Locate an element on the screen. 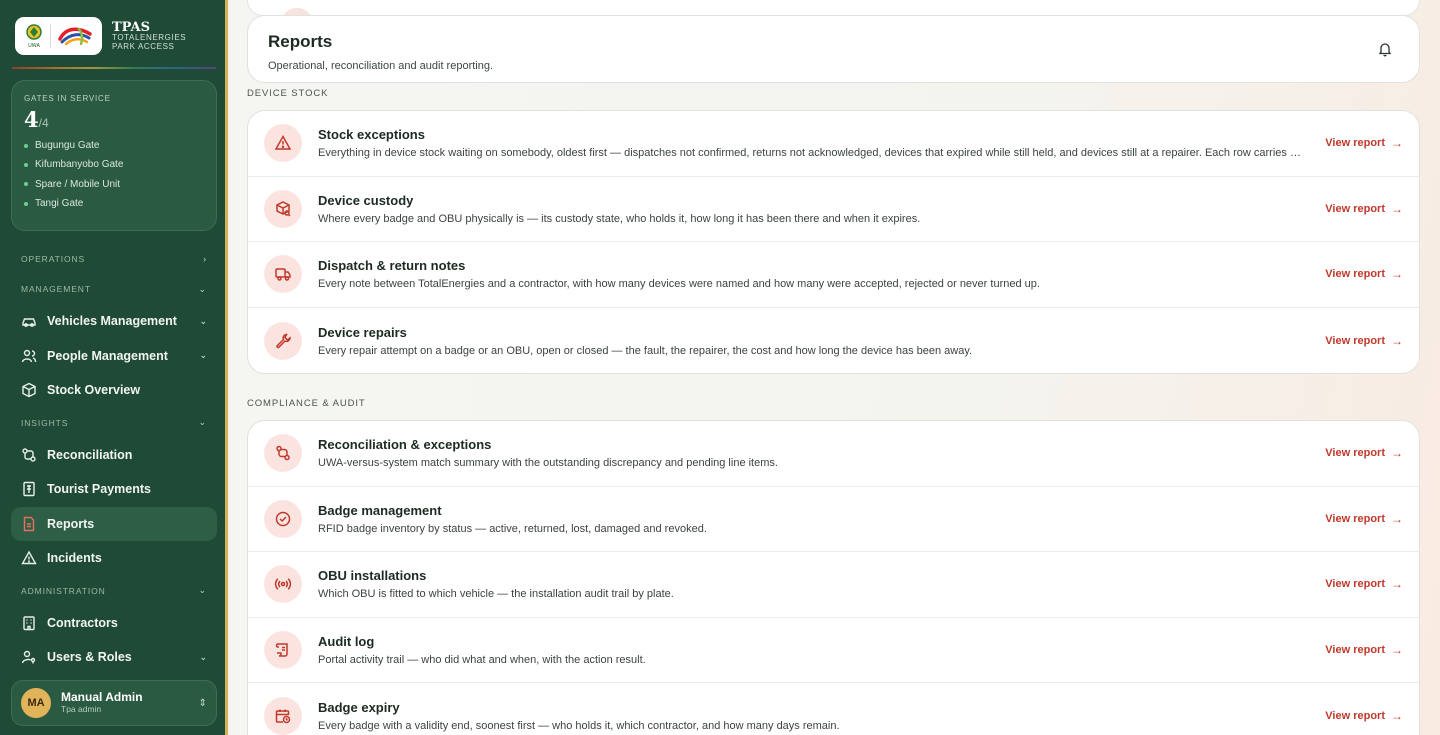  gates-total-count: /4 is located at coordinates (43, 123).